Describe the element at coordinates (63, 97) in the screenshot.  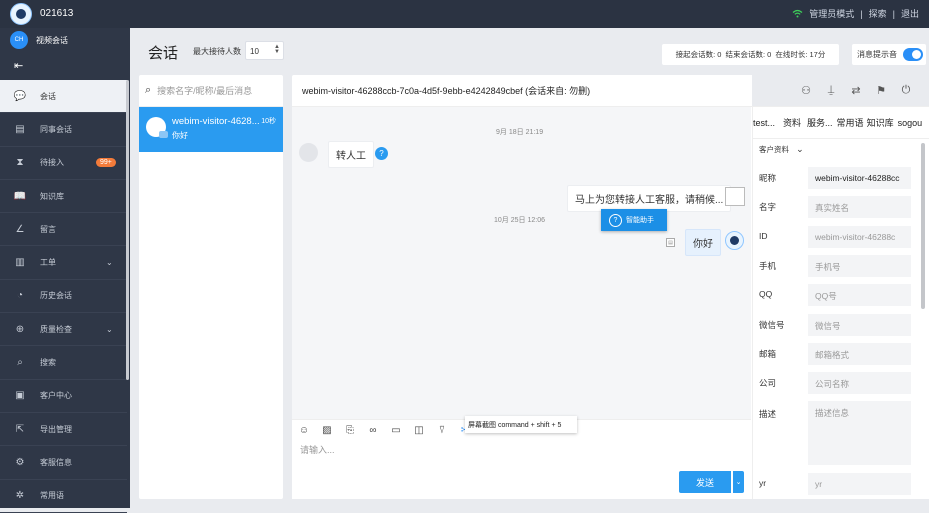
I see `sidebar-item: 💬 会话` at that location.